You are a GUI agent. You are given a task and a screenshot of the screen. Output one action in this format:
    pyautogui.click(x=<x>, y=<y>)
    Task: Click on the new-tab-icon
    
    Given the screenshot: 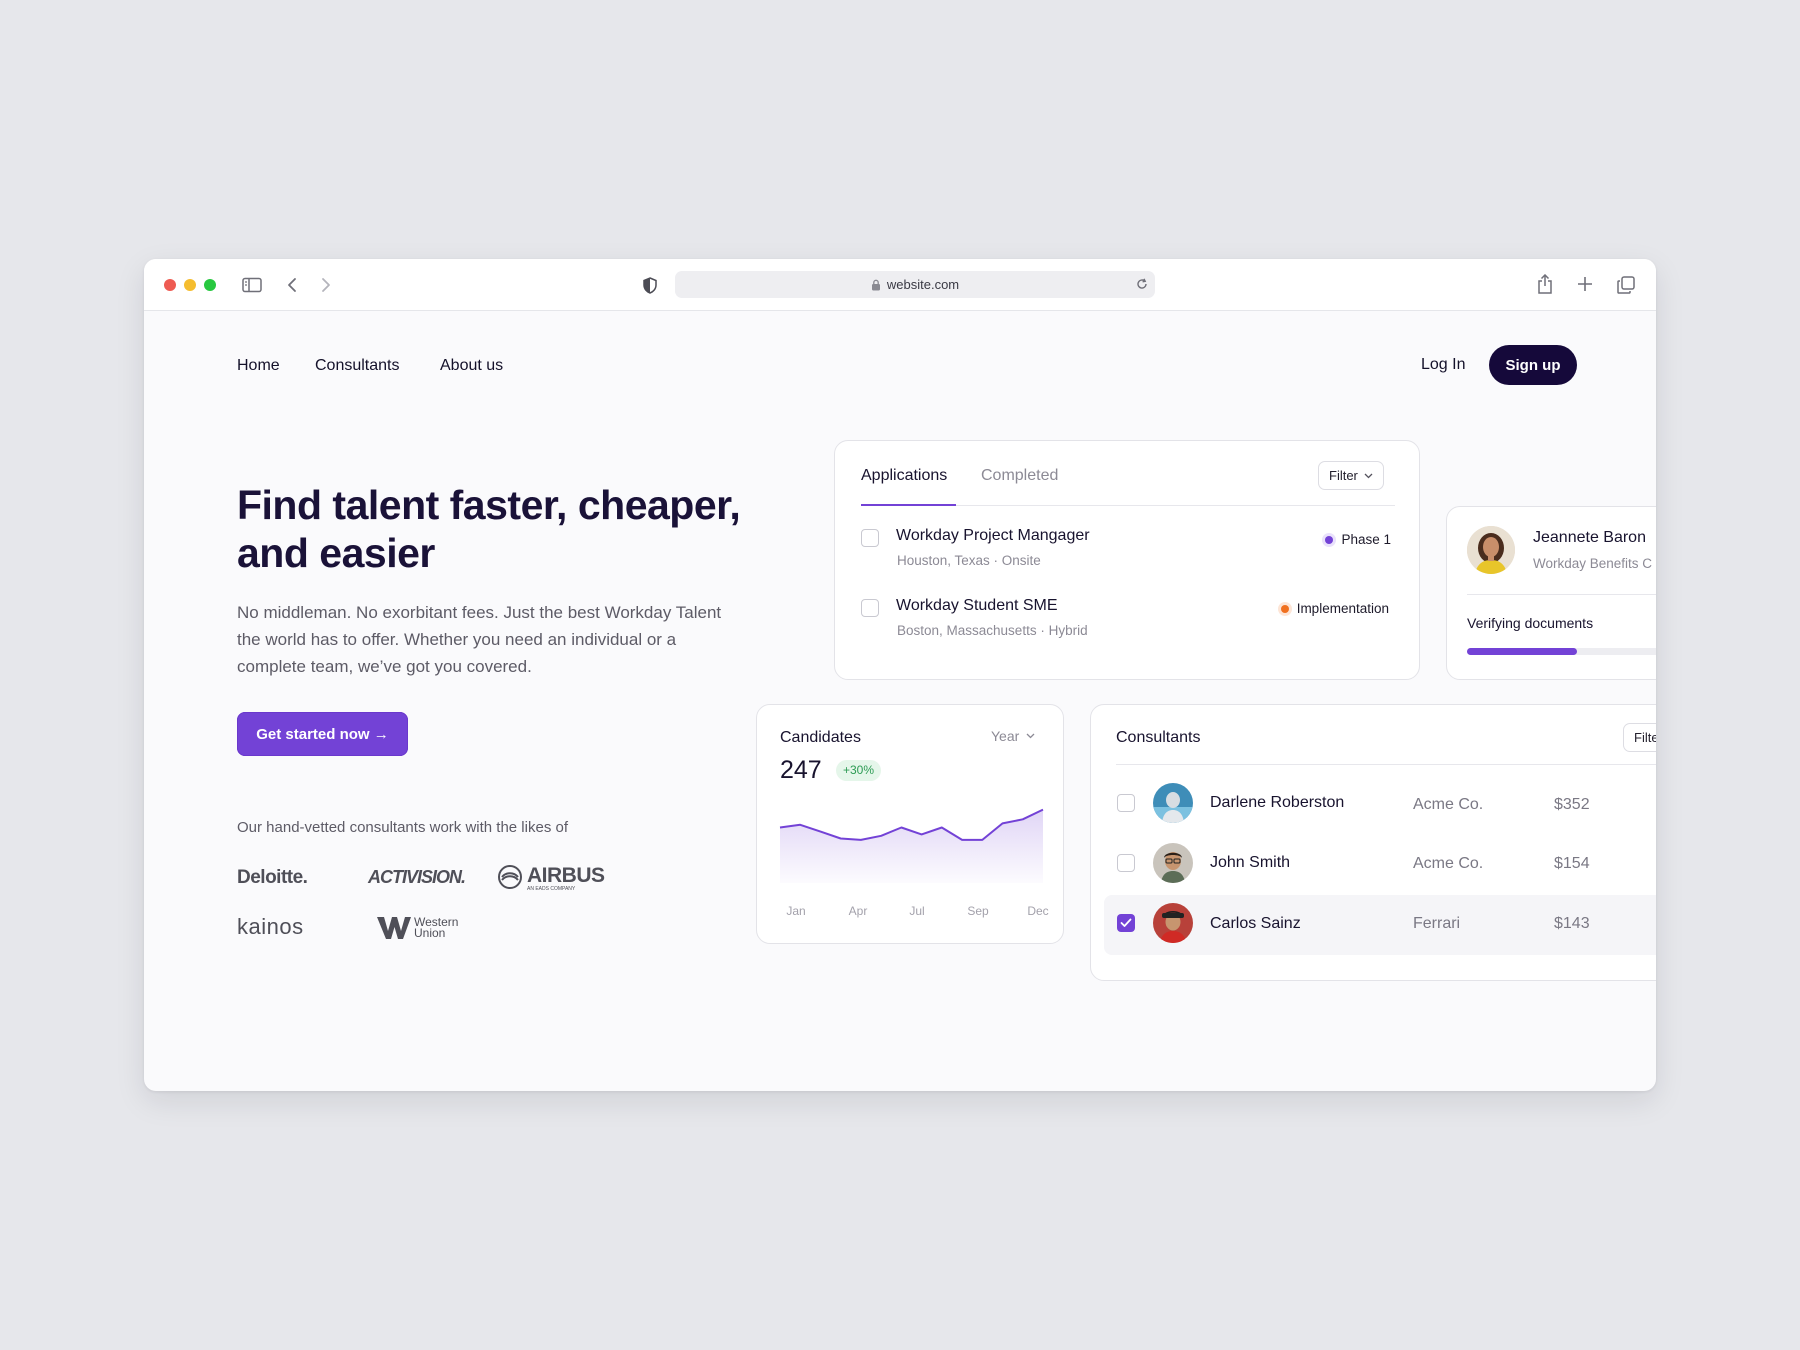 What is the action you would take?
    pyautogui.click(x=1585, y=284)
    